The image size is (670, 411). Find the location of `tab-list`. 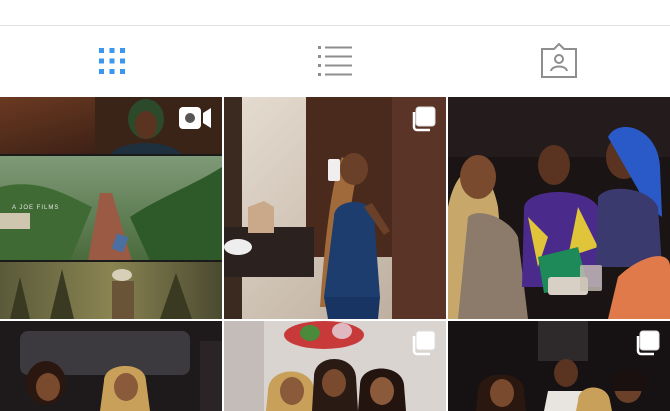

tab-list is located at coordinates (334, 61).